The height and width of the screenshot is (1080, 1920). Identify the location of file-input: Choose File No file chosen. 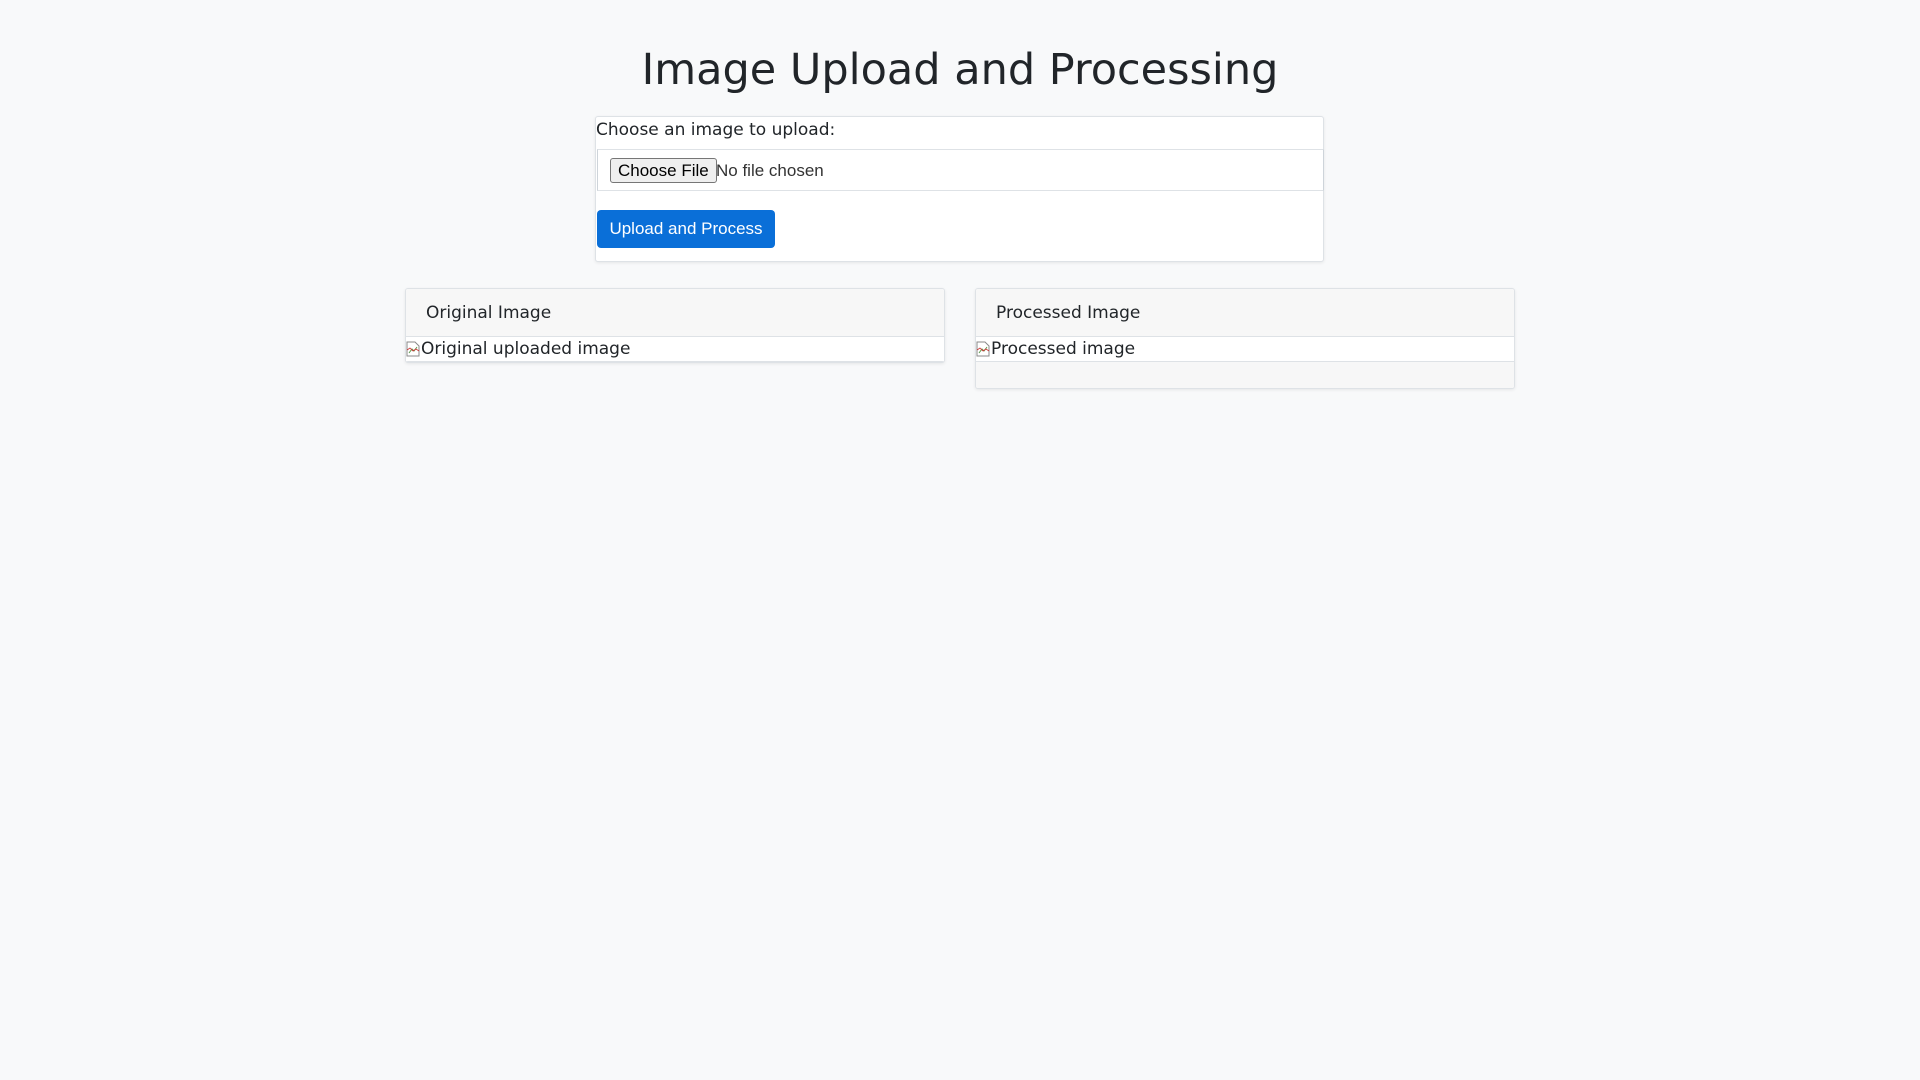
(960, 170).